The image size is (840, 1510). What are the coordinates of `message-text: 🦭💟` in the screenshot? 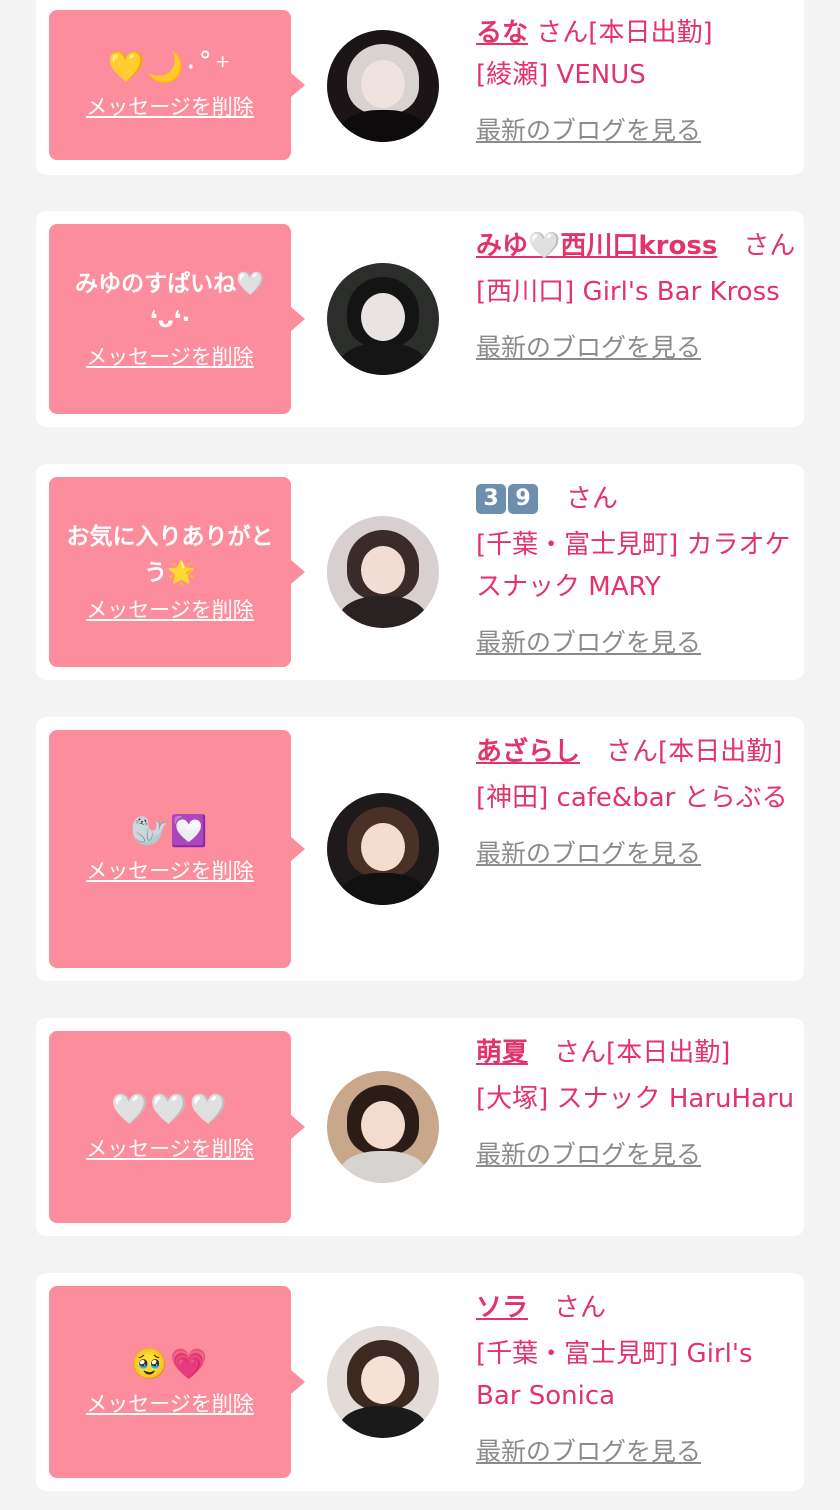 It's located at (170, 831).